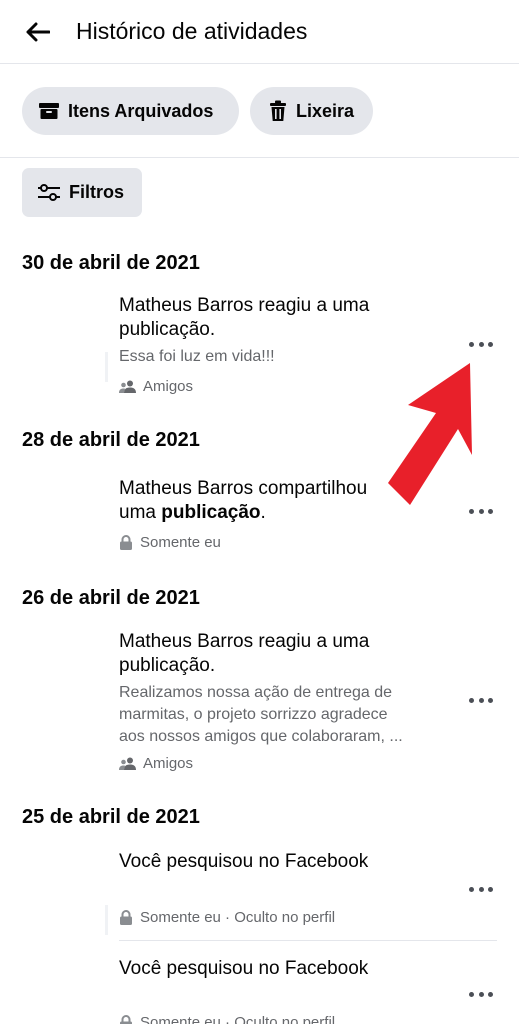 The image size is (519, 1024). Describe the element at coordinates (325, 110) in the screenshot. I see `trash-label: Lixeira` at that location.